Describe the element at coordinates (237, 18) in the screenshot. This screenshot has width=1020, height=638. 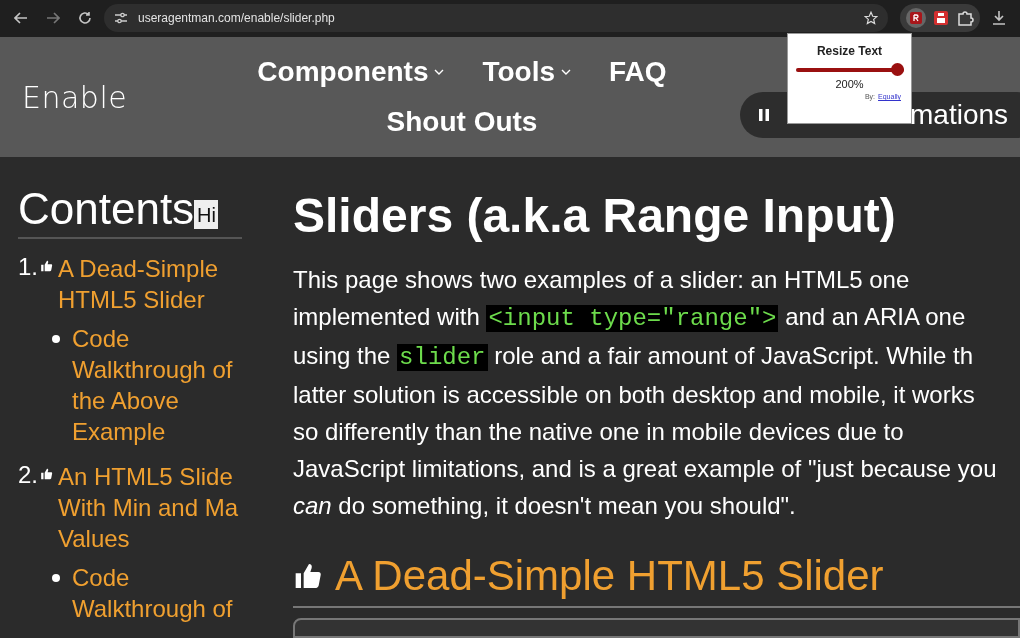
I see `url-text: useragentman.com/enable/slider.php` at that location.